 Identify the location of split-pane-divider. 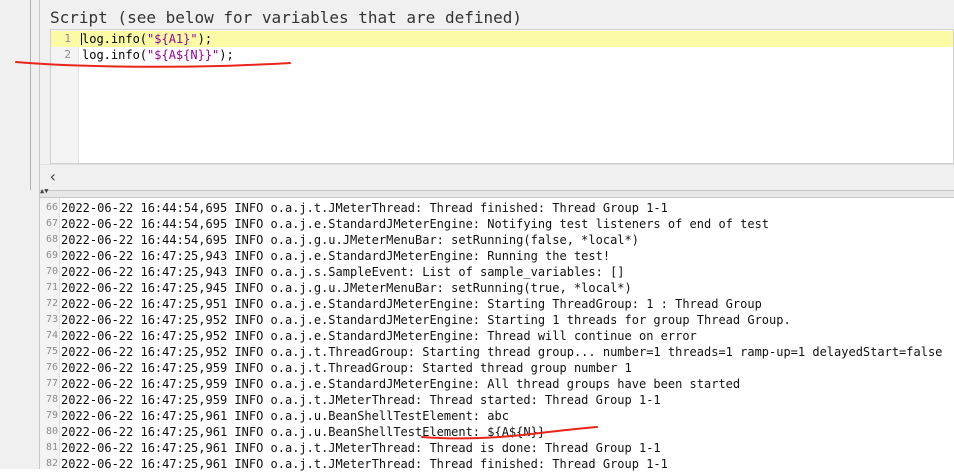
(497, 194).